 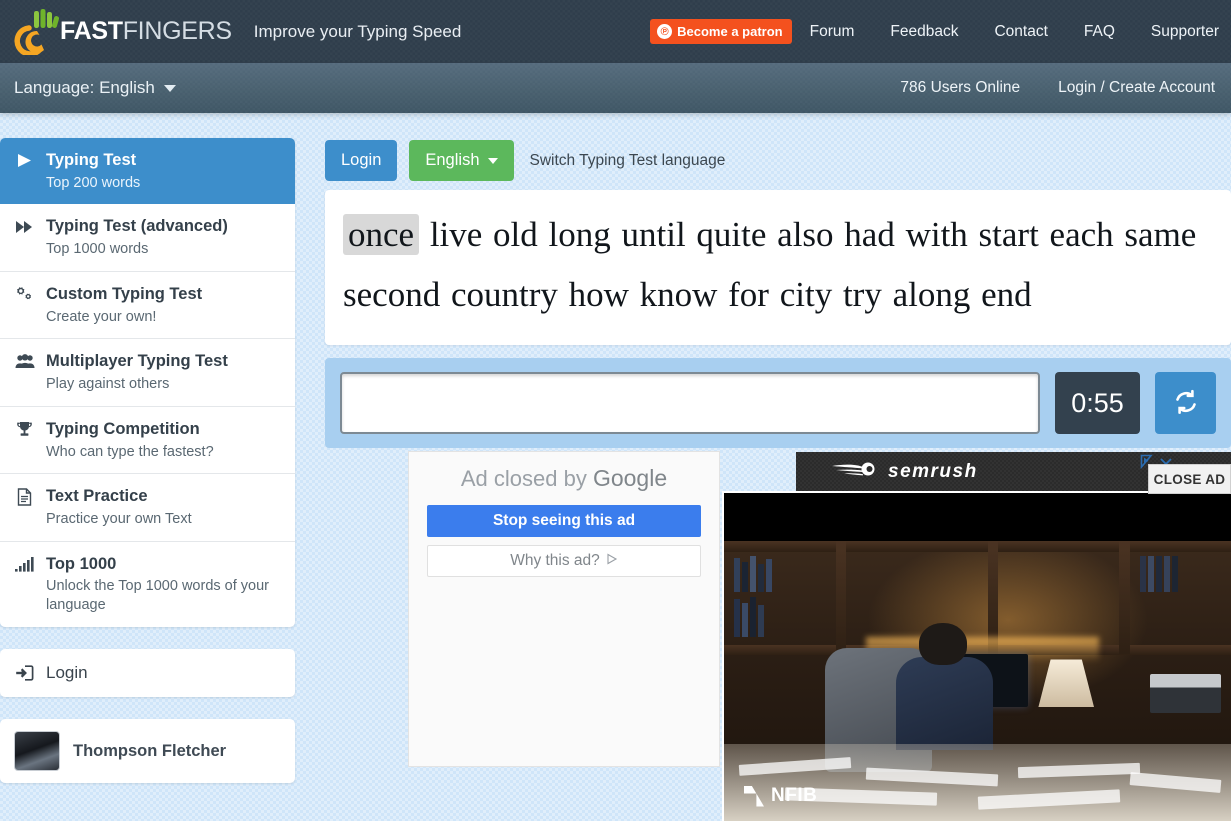 What do you see at coordinates (1099, 32) in the screenshot?
I see `nav-link-faq: FAQ` at bounding box center [1099, 32].